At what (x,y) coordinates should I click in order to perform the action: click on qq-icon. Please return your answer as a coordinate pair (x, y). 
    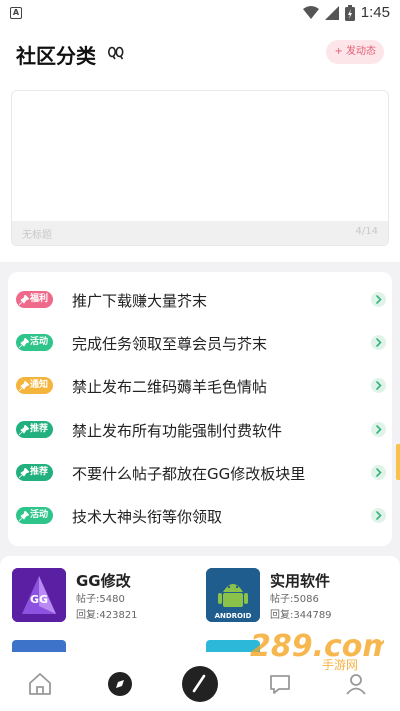
    Looking at the image, I should click on (116, 53).